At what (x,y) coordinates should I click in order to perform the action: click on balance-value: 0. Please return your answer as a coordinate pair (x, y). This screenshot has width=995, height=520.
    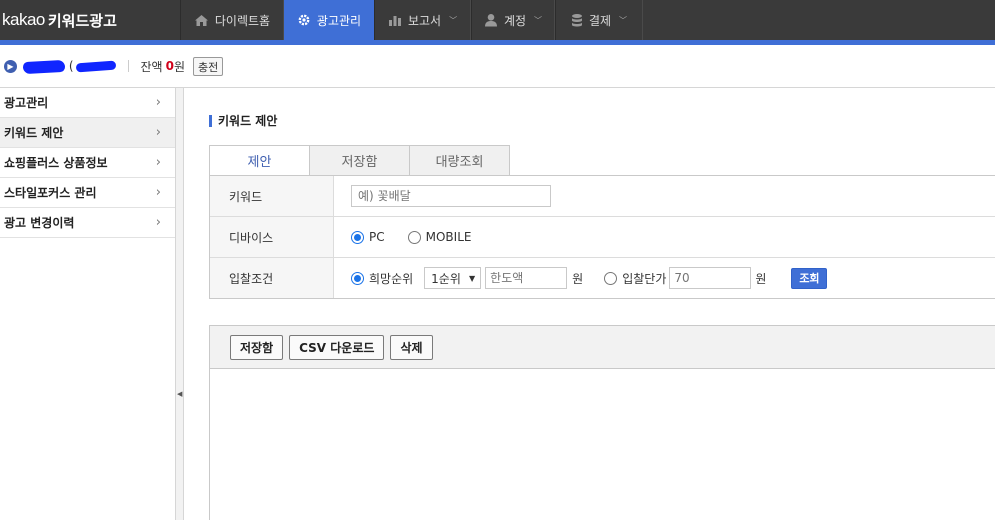
    Looking at the image, I should click on (169, 66).